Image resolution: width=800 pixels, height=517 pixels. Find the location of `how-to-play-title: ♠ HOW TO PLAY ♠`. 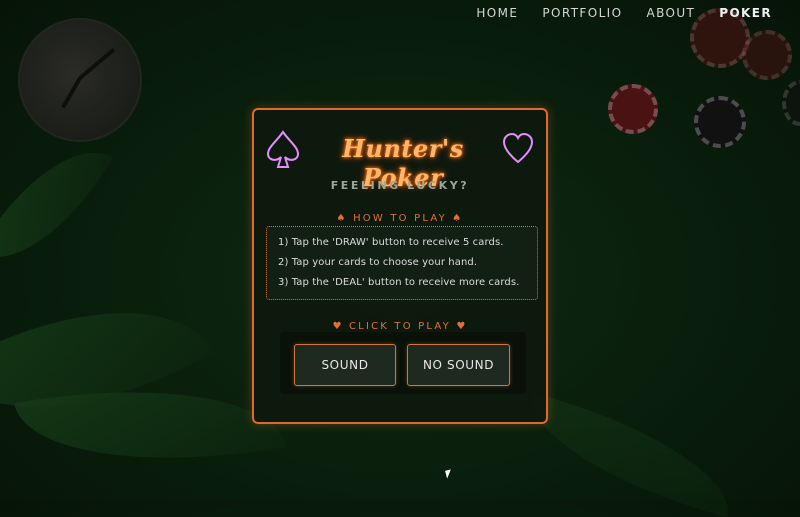

how-to-play-title: ♠ HOW TO PLAY ♠ is located at coordinates (400, 218).